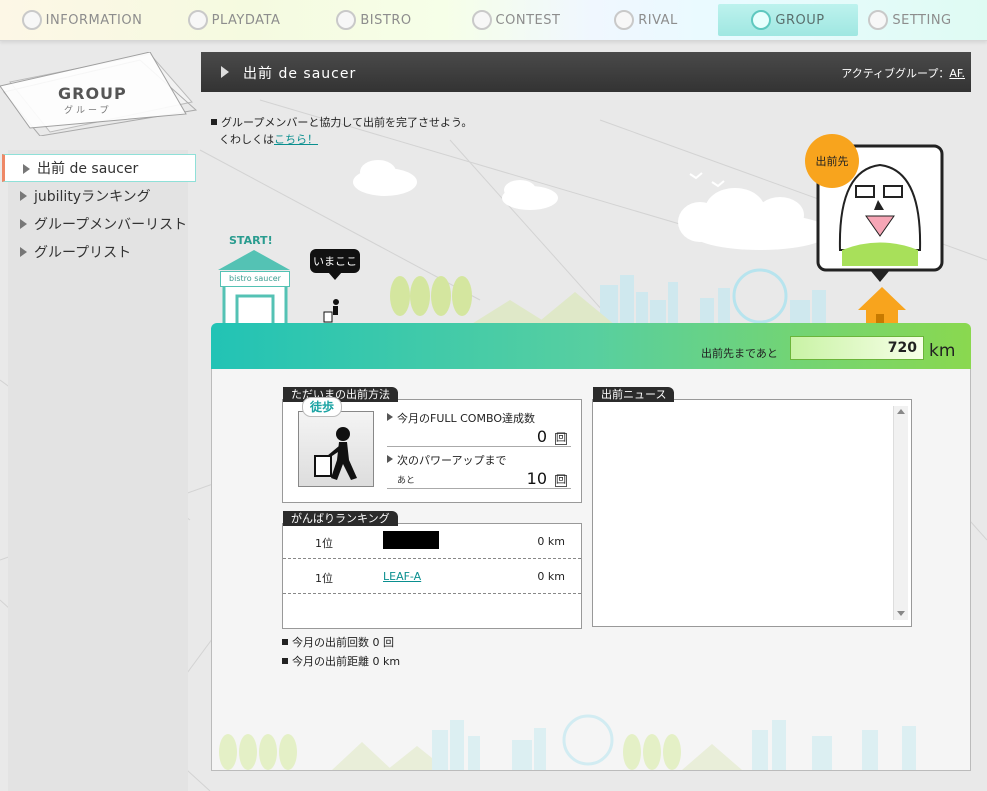 Image resolution: width=987 pixels, height=791 pixels. I want to click on contest-icon, so click(481, 20).